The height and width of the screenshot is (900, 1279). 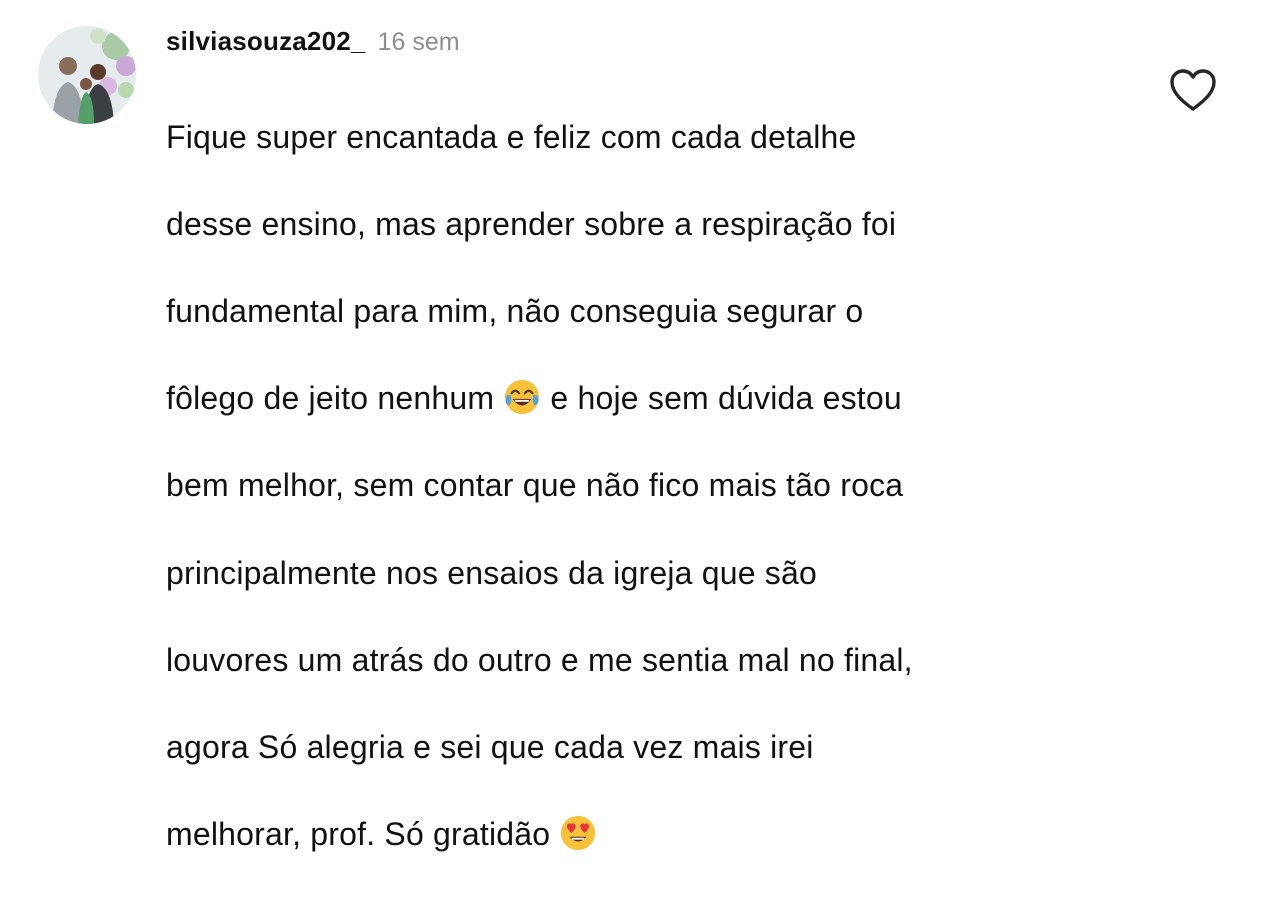 I want to click on heart-outline-icon, so click(x=1193, y=90).